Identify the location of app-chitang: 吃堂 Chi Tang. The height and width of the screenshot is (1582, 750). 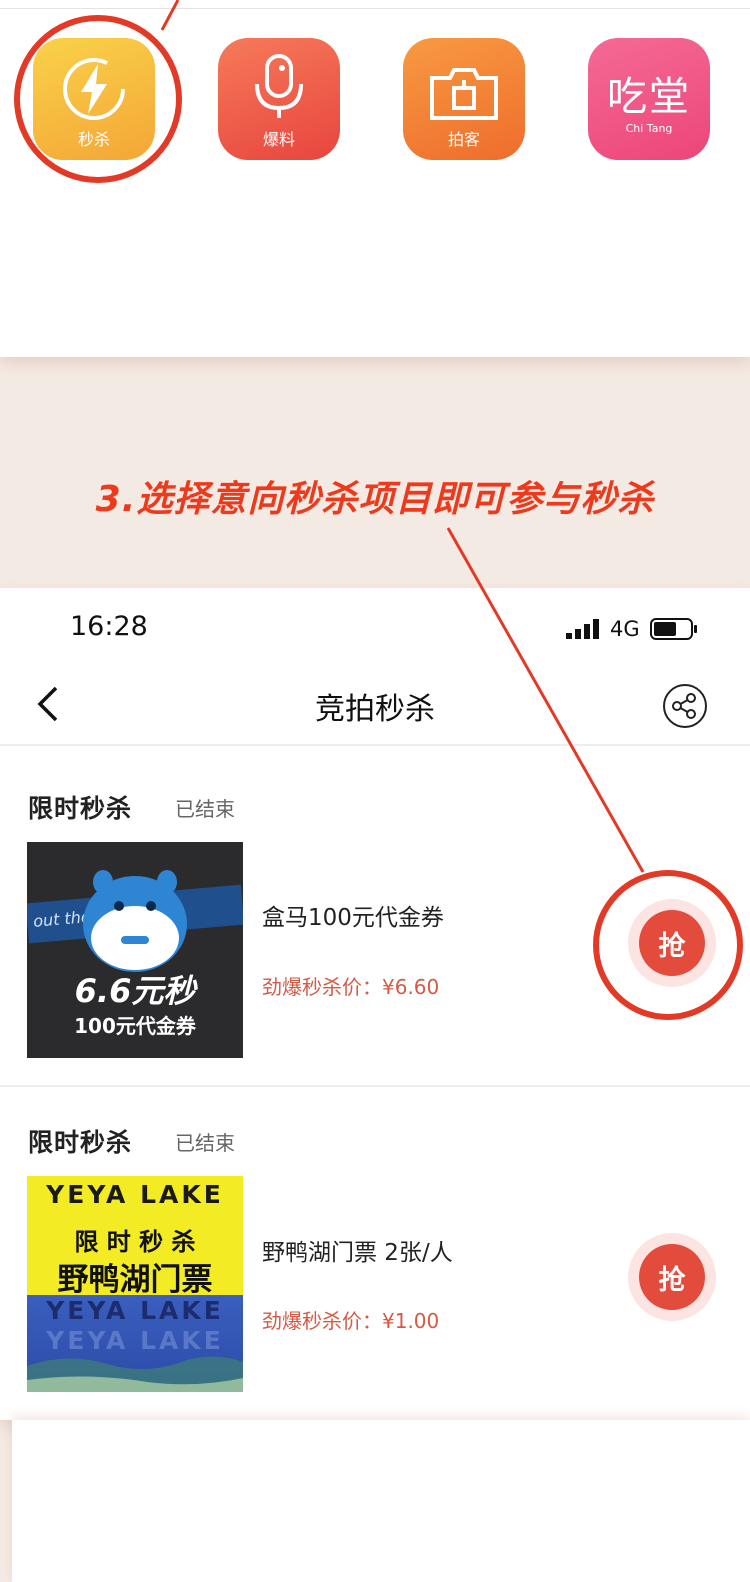
(649, 99).